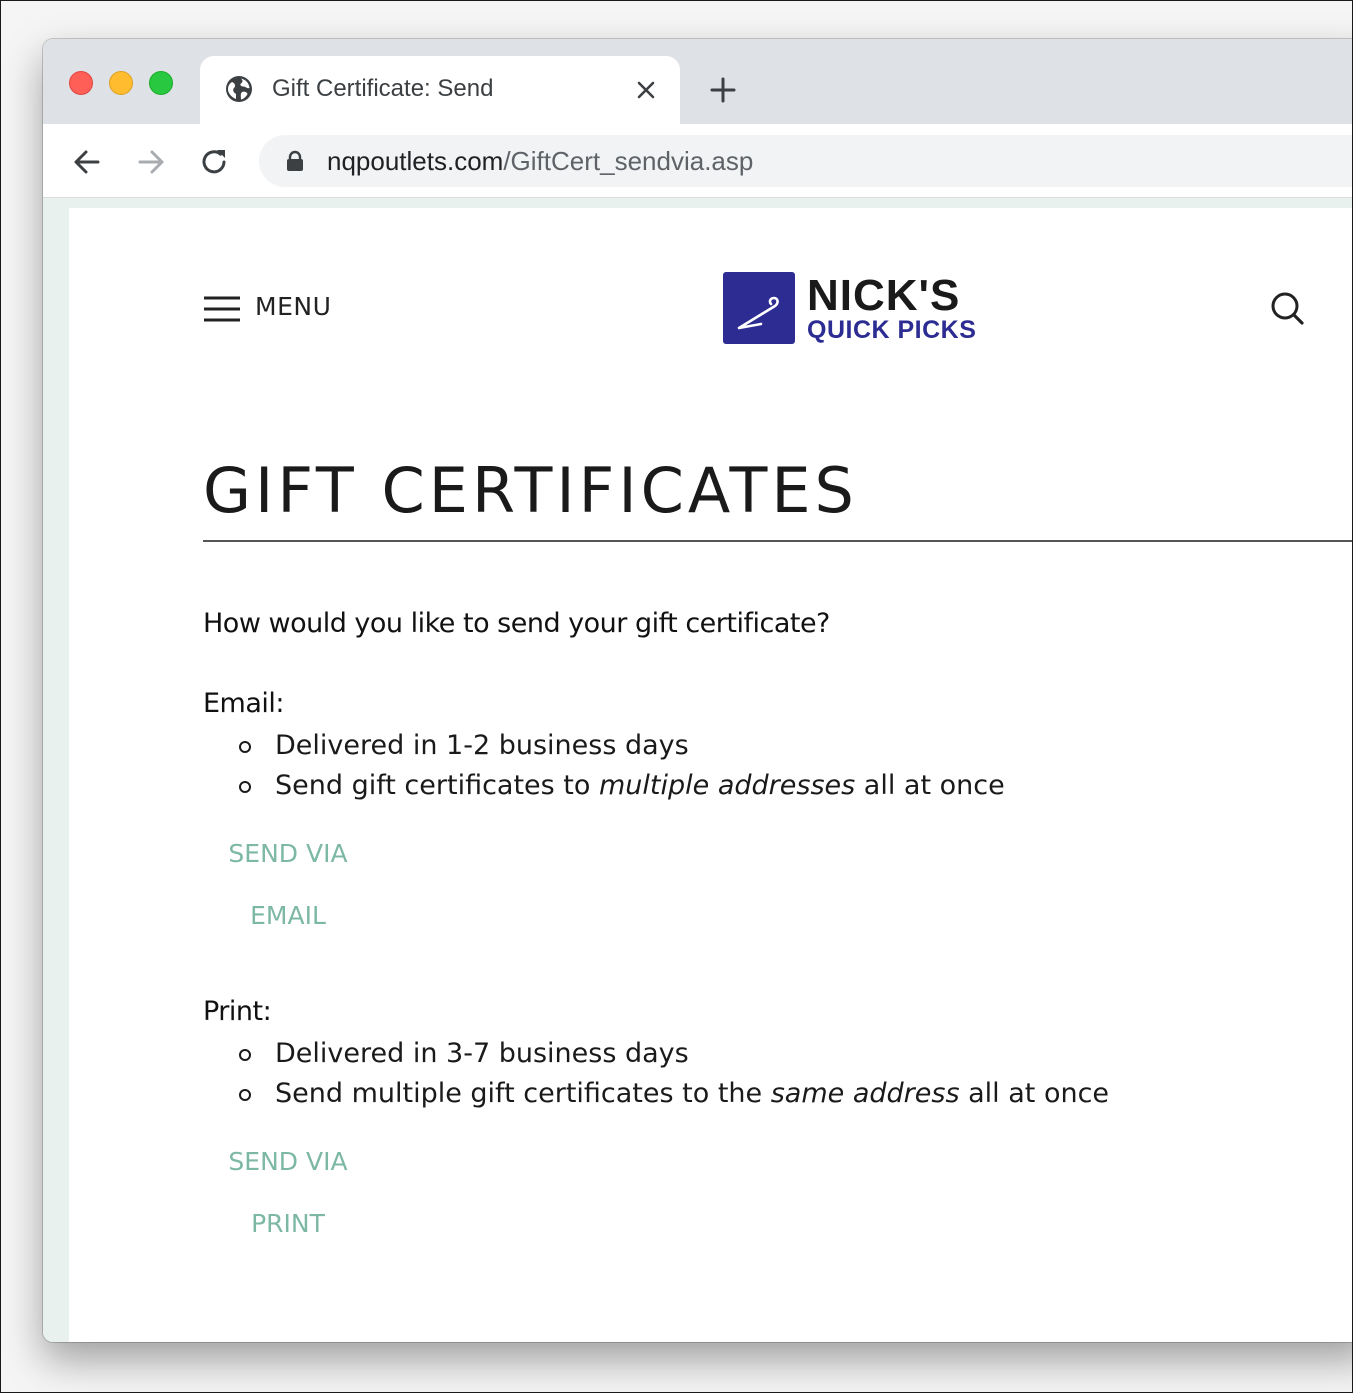 The image size is (1353, 1393). Describe the element at coordinates (892, 330) in the screenshot. I see `logo-text-secondary: QUICK PICKS` at that location.